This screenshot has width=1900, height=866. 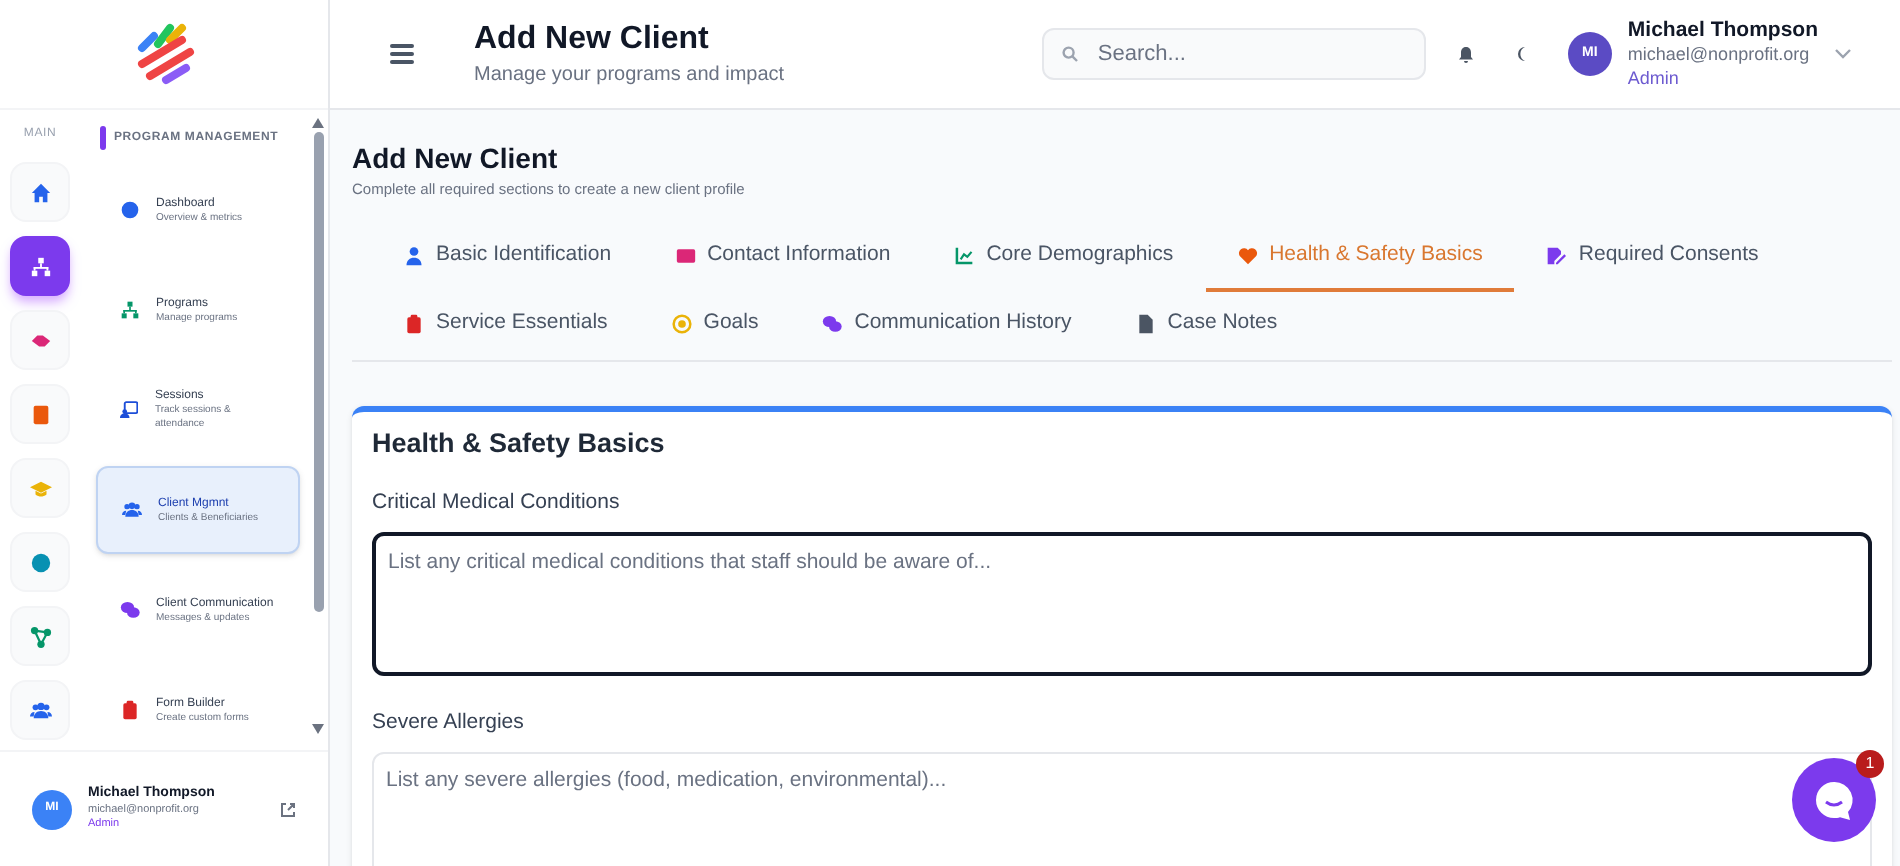 I want to click on field-label: Critical Medical Conditions, so click(x=497, y=503).